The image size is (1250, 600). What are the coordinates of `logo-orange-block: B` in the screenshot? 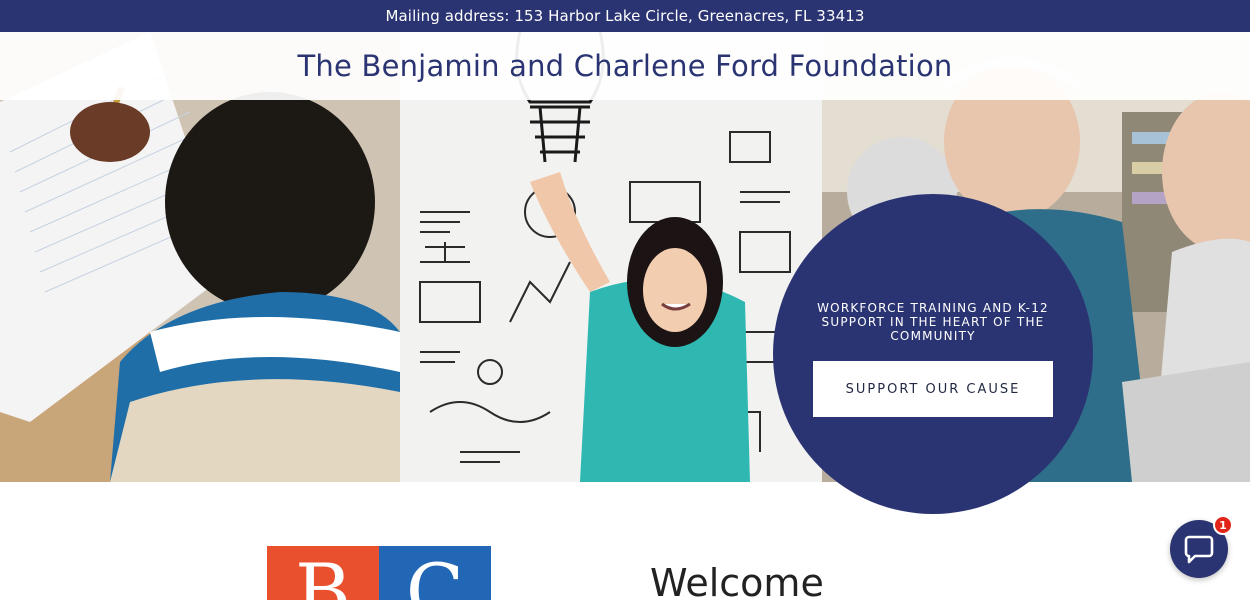 It's located at (323, 573).